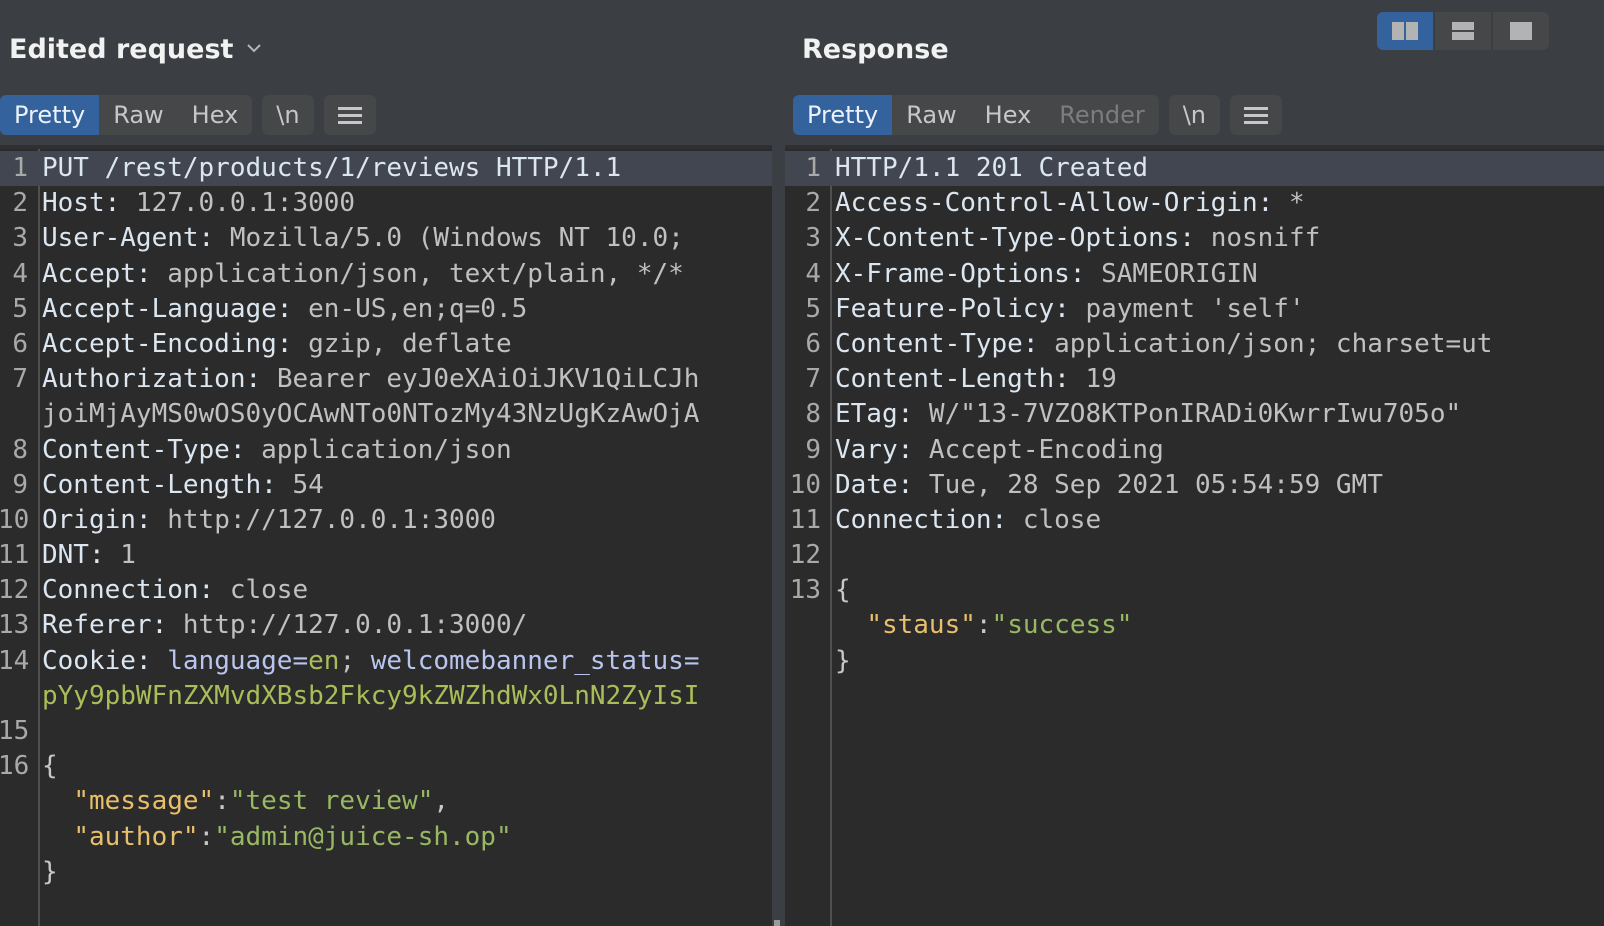 The width and height of the screenshot is (1604, 926). I want to click on cookie-value: en, so click(324, 660).